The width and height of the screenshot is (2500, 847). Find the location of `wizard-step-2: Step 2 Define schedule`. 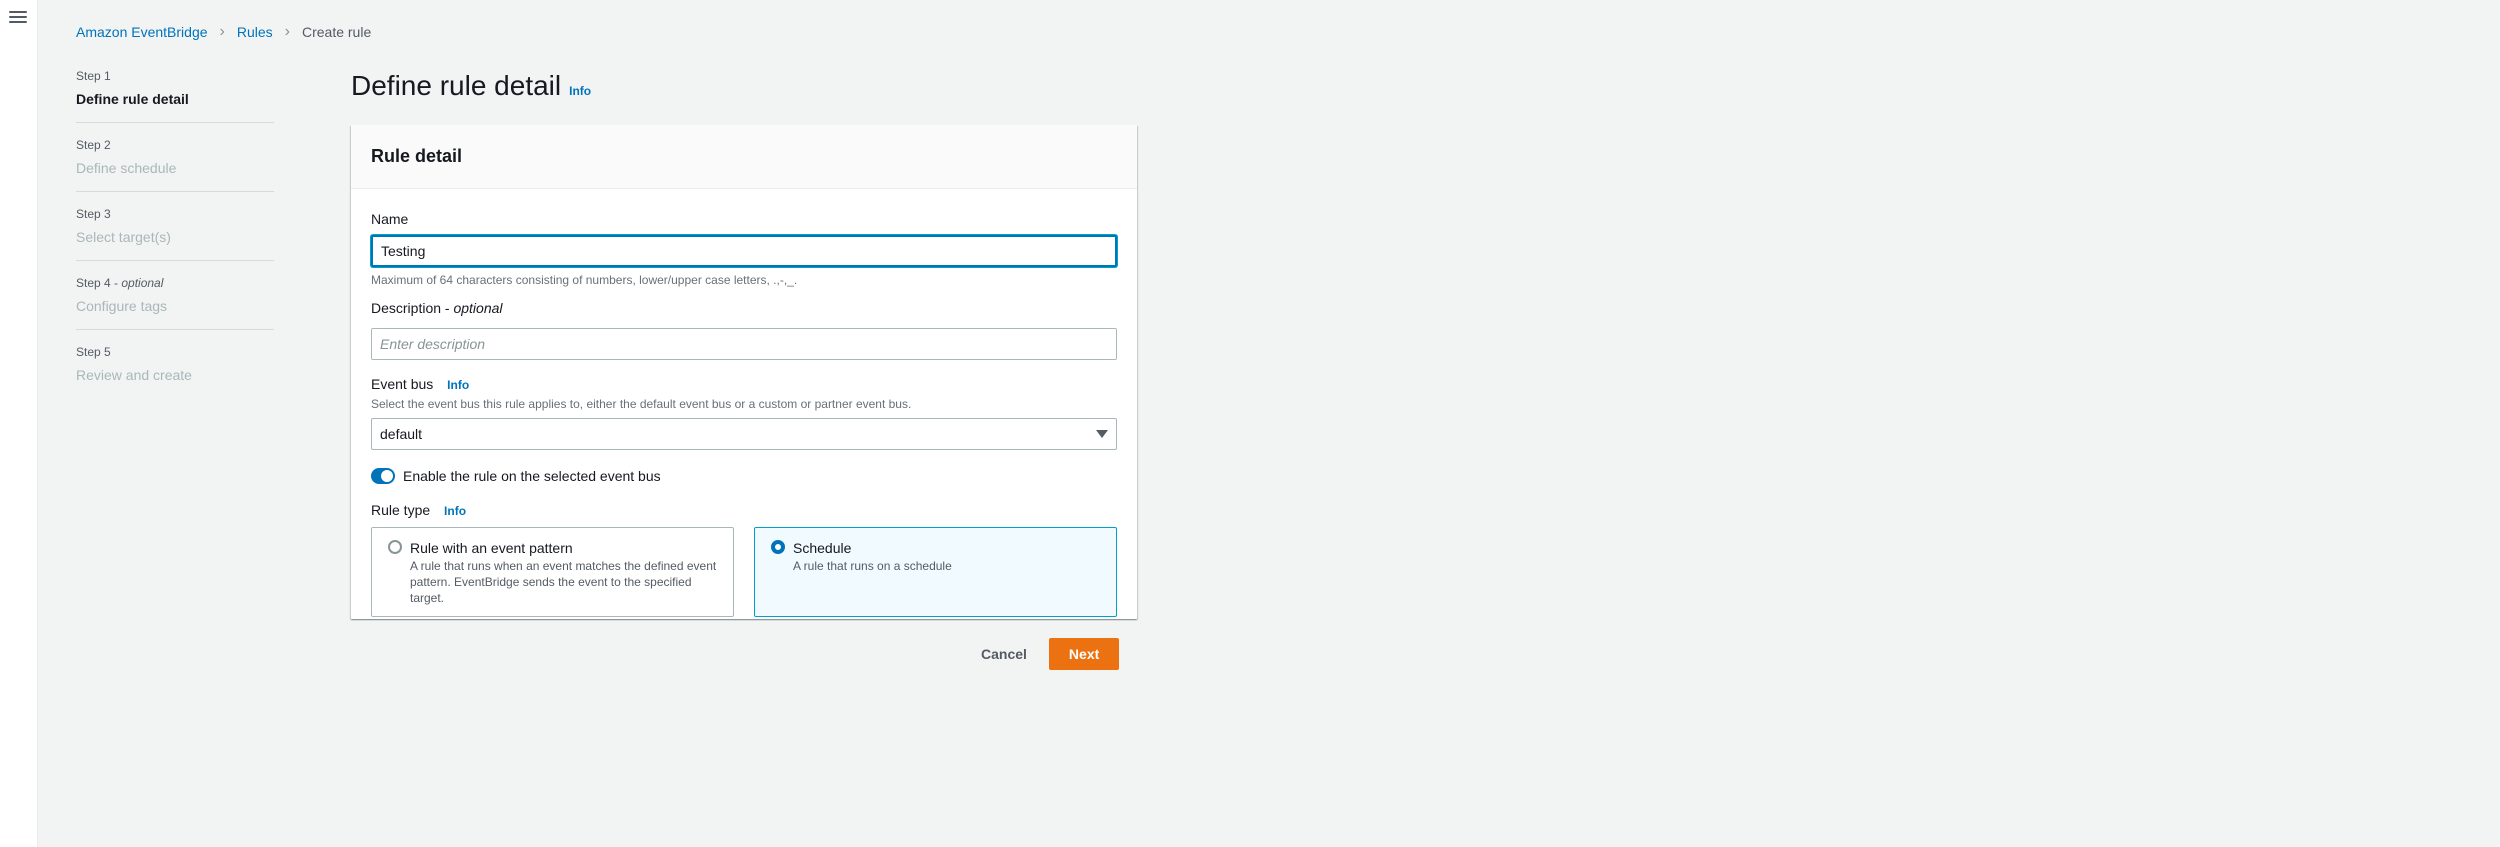

wizard-step-2: Step 2 Define schedule is located at coordinates (175, 164).